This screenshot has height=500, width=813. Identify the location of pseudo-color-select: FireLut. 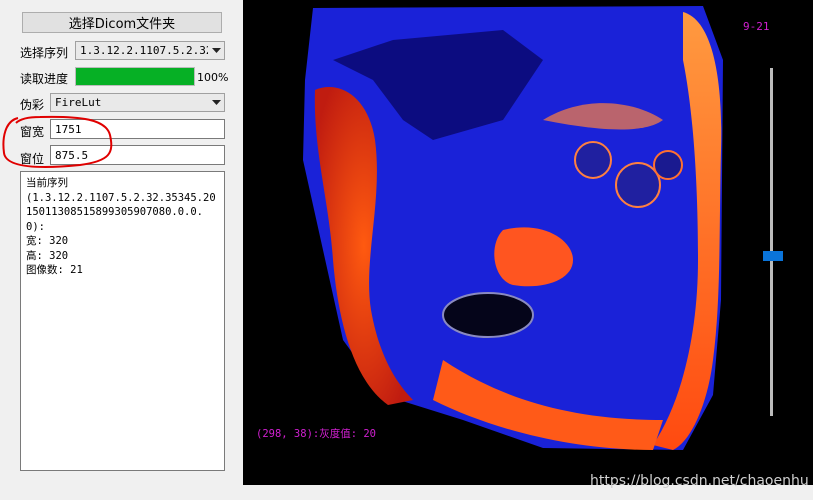
(137, 102).